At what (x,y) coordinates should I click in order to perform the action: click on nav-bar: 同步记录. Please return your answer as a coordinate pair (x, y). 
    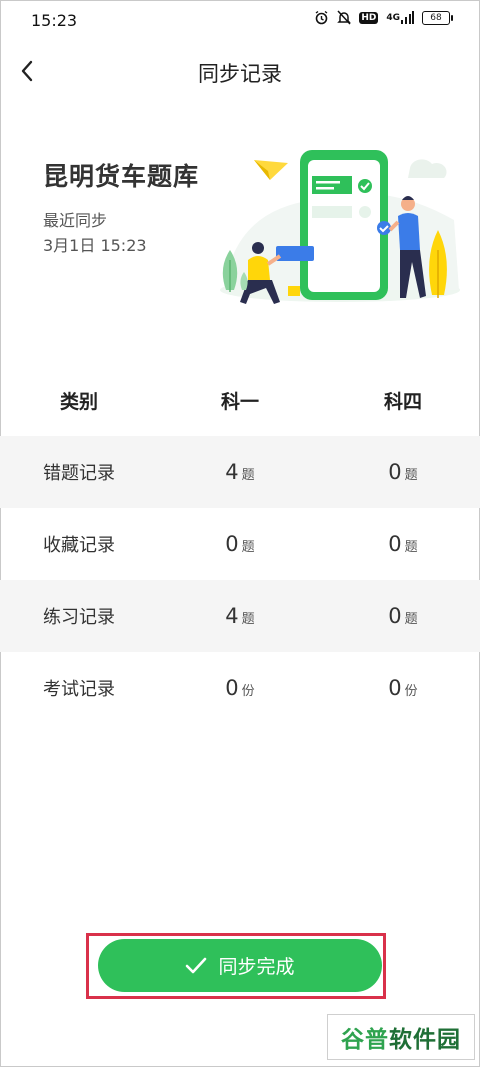
    Looking at the image, I should click on (240, 73).